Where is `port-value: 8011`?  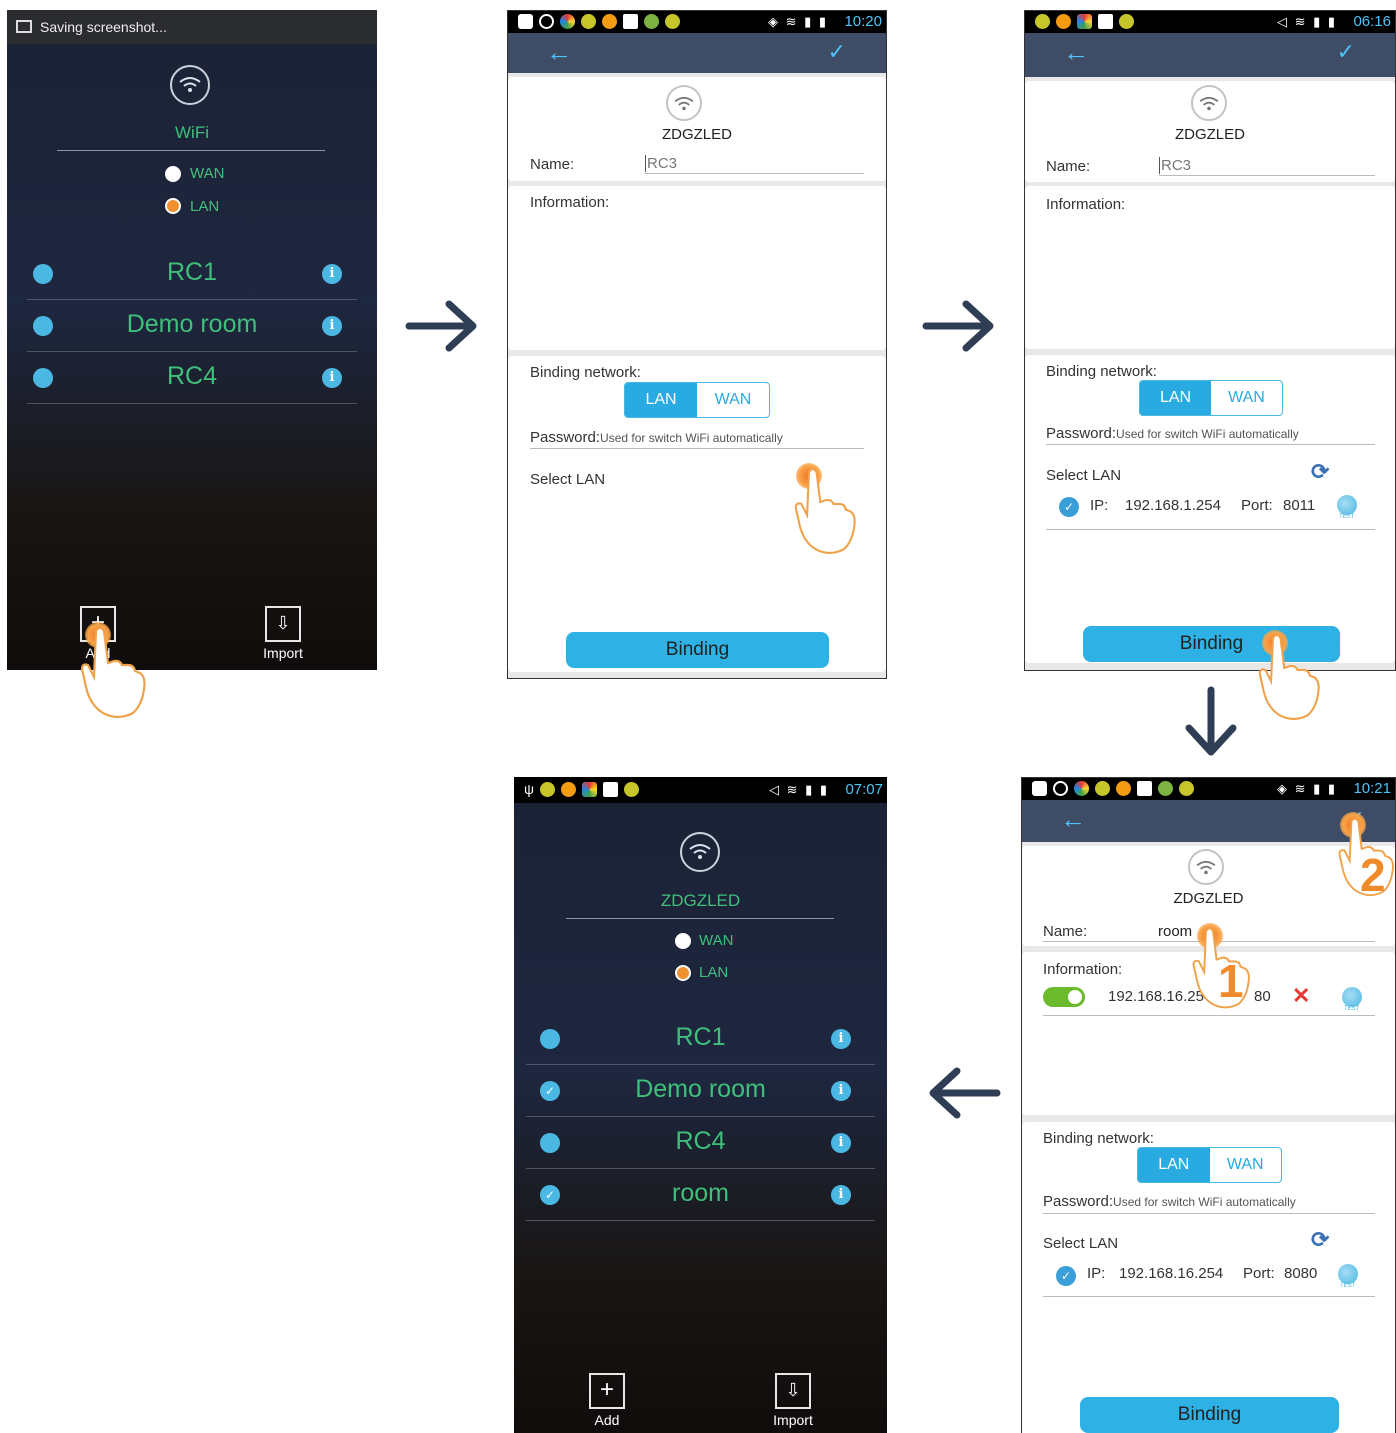
port-value: 8011 is located at coordinates (1299, 505).